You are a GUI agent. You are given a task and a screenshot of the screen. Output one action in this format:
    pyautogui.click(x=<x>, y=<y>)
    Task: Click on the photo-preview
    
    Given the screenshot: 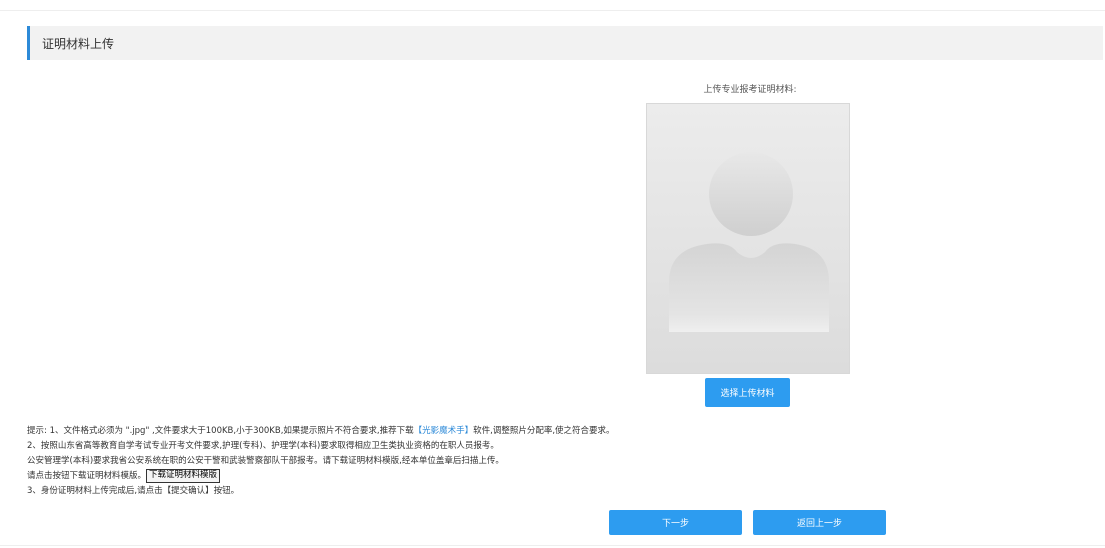 What is the action you would take?
    pyautogui.click(x=748, y=238)
    